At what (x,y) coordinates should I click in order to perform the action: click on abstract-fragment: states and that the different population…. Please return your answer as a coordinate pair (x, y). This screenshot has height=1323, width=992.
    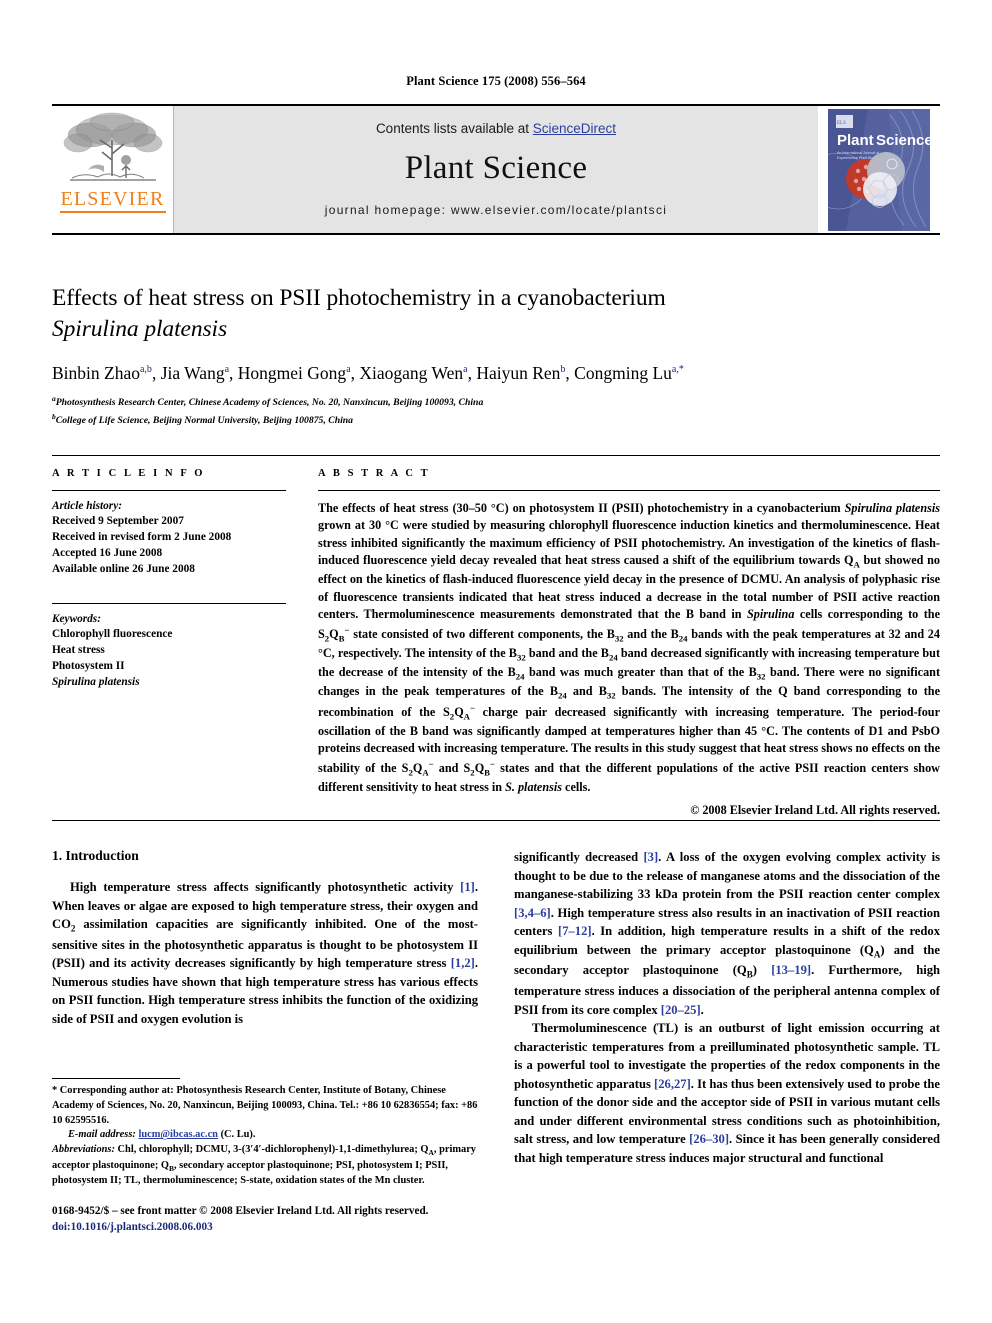
    Looking at the image, I should click on (629, 777).